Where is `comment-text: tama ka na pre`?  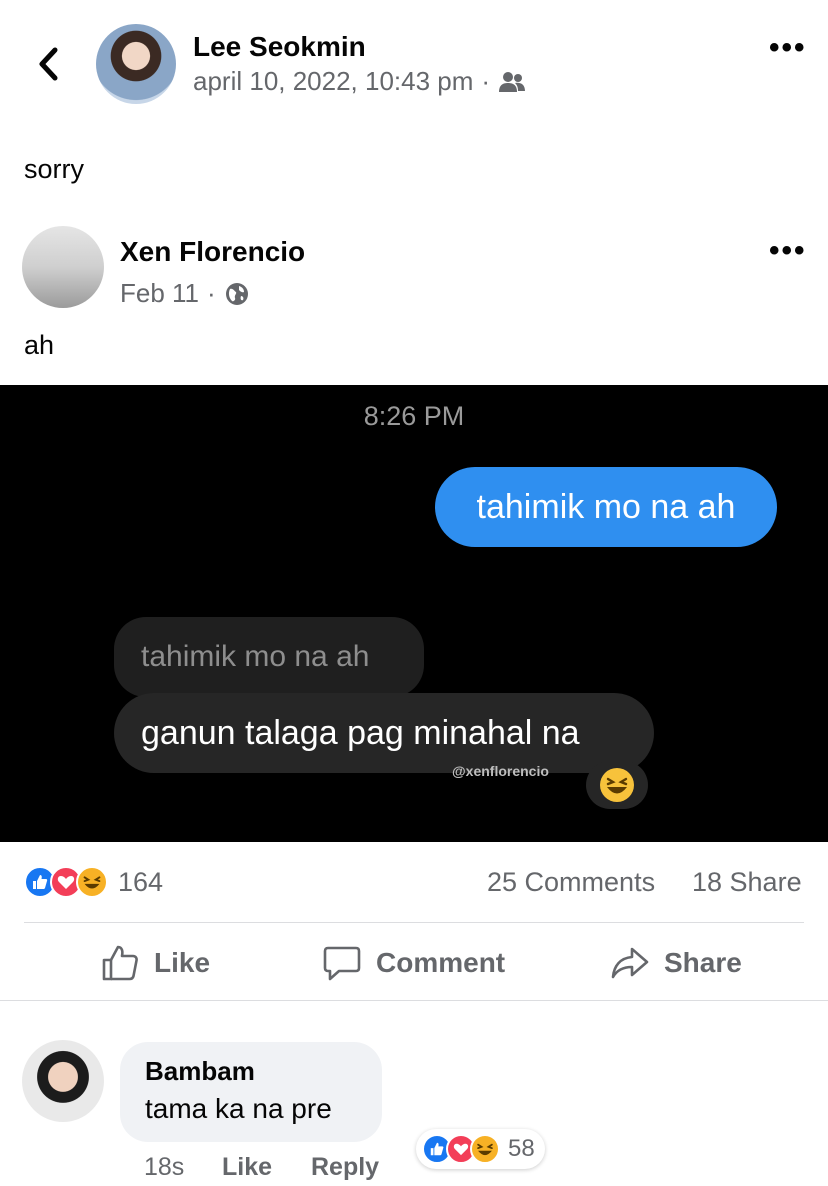
comment-text: tama ka na pre is located at coordinates (238, 1108).